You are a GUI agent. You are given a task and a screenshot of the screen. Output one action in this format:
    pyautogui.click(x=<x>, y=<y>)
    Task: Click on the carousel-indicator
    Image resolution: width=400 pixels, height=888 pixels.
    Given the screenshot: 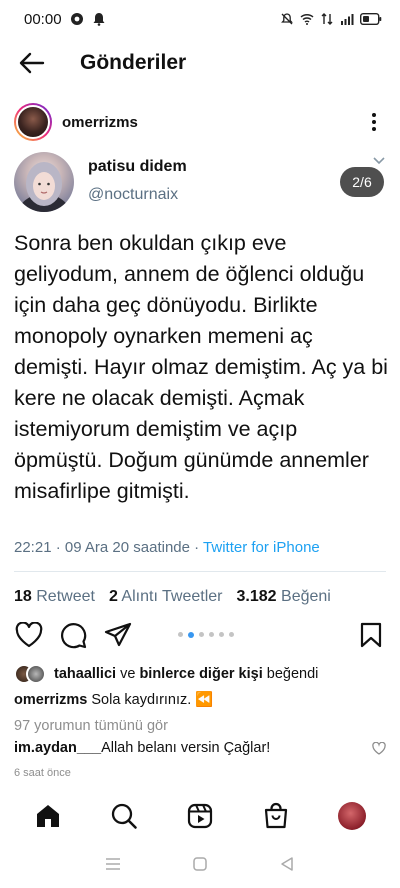 What is the action you would take?
    pyautogui.click(x=206, y=634)
    